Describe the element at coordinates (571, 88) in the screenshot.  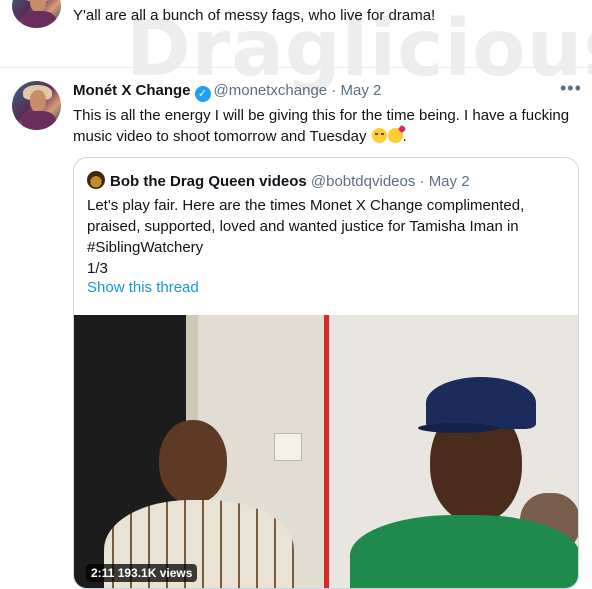
I see `ellipsis-icon: •••` at that location.